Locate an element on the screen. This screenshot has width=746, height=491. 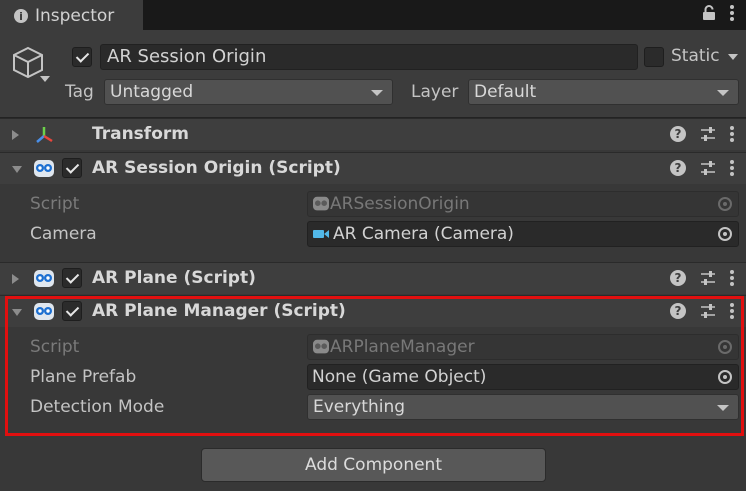
component-title: AR Session Origin (Script) is located at coordinates (216, 168).